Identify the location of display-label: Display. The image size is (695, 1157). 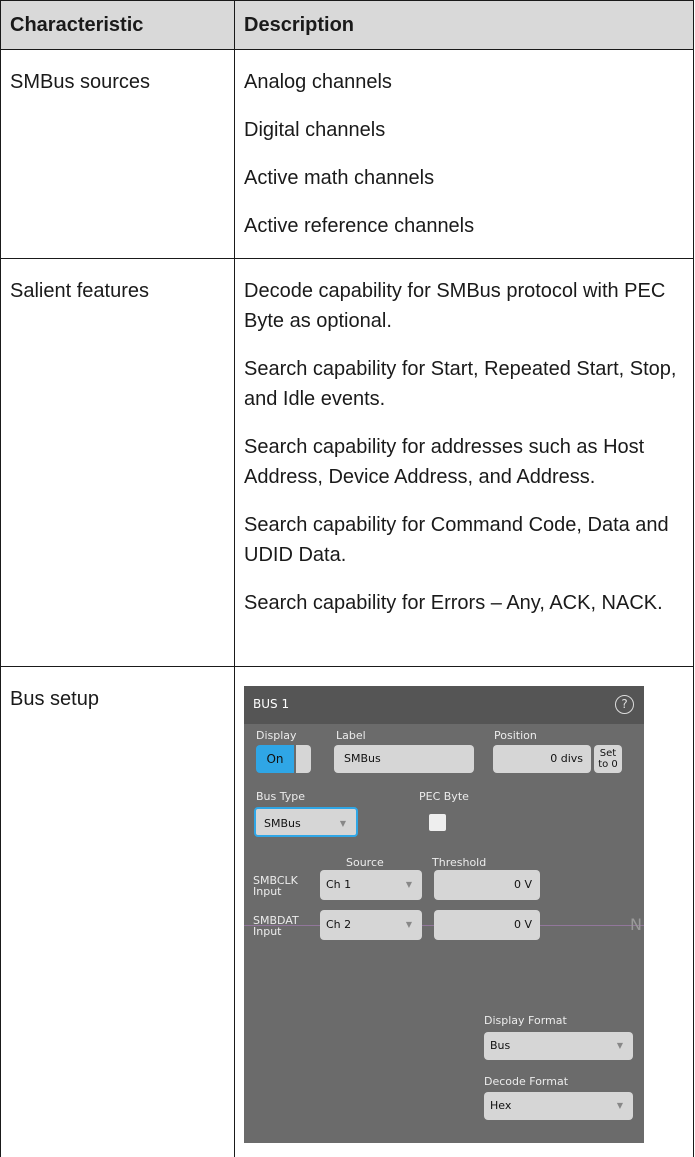
(276, 735).